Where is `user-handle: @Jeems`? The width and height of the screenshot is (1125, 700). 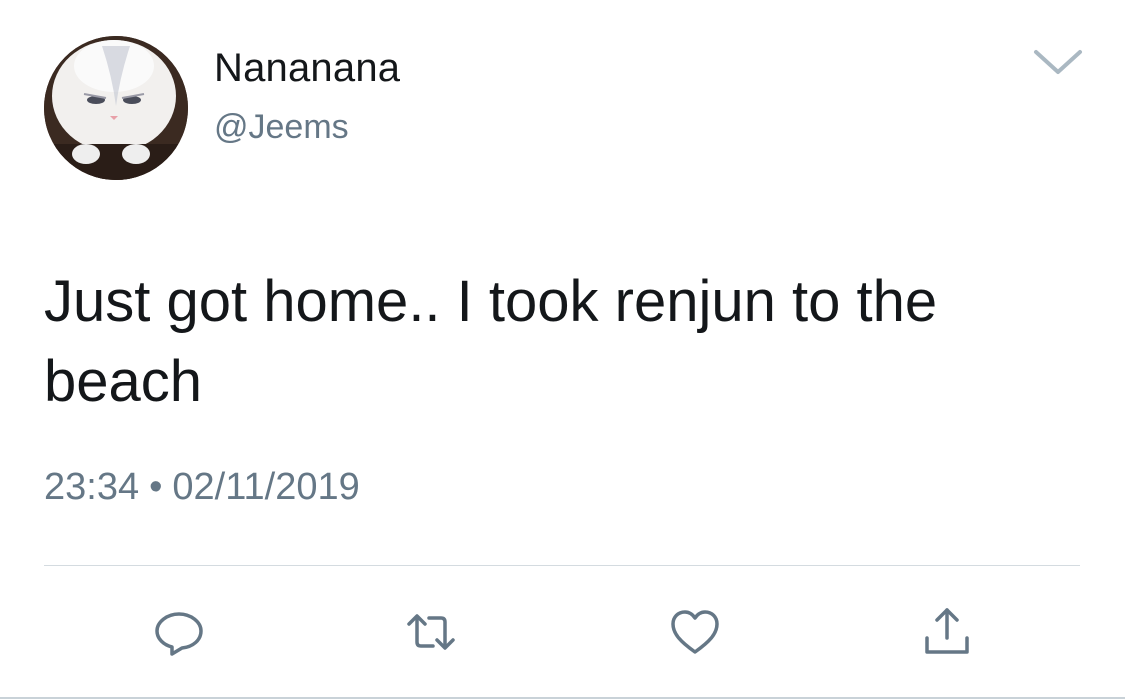 user-handle: @Jeems is located at coordinates (281, 127).